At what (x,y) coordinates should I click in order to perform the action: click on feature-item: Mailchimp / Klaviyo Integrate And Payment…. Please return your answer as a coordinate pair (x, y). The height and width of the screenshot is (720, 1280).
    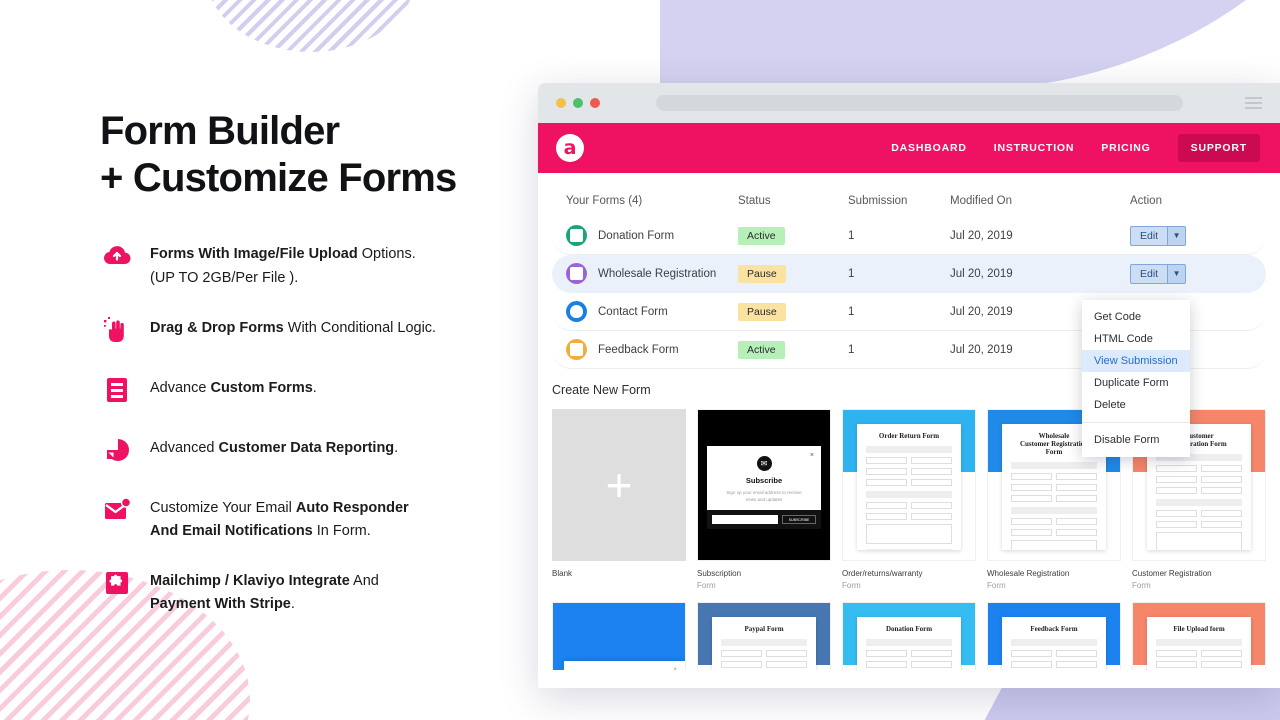
    Looking at the image, I should click on (315, 592).